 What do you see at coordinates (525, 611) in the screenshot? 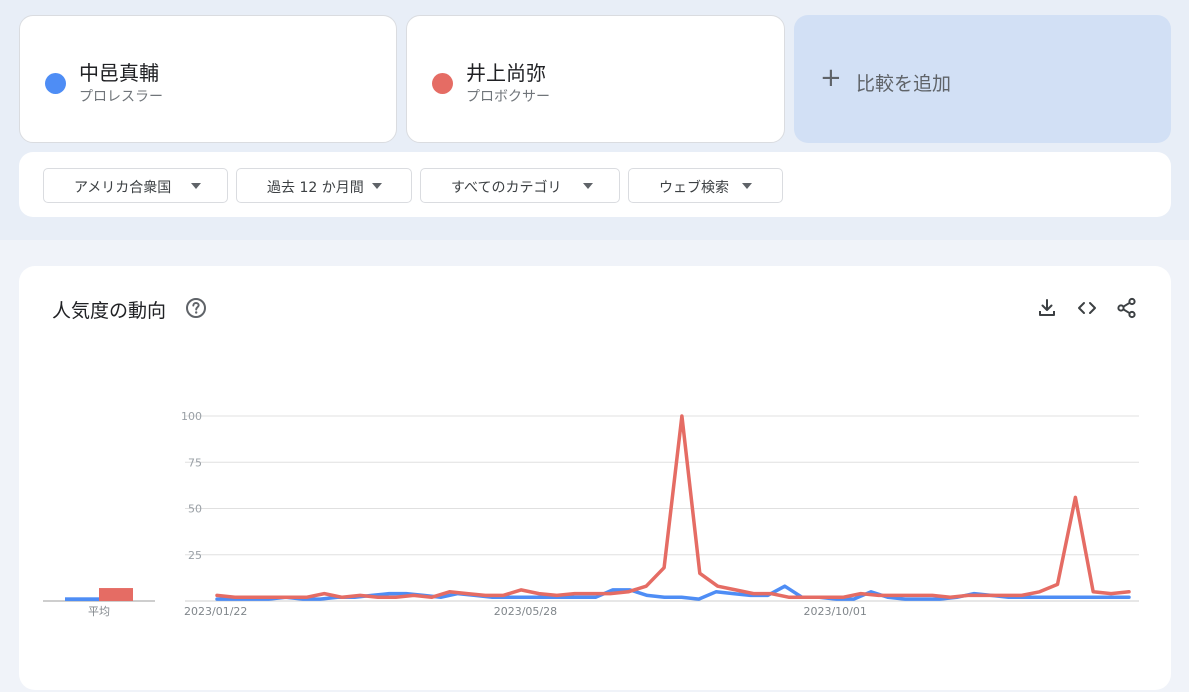
I see `x-tick-label: 2023/05/28` at bounding box center [525, 611].